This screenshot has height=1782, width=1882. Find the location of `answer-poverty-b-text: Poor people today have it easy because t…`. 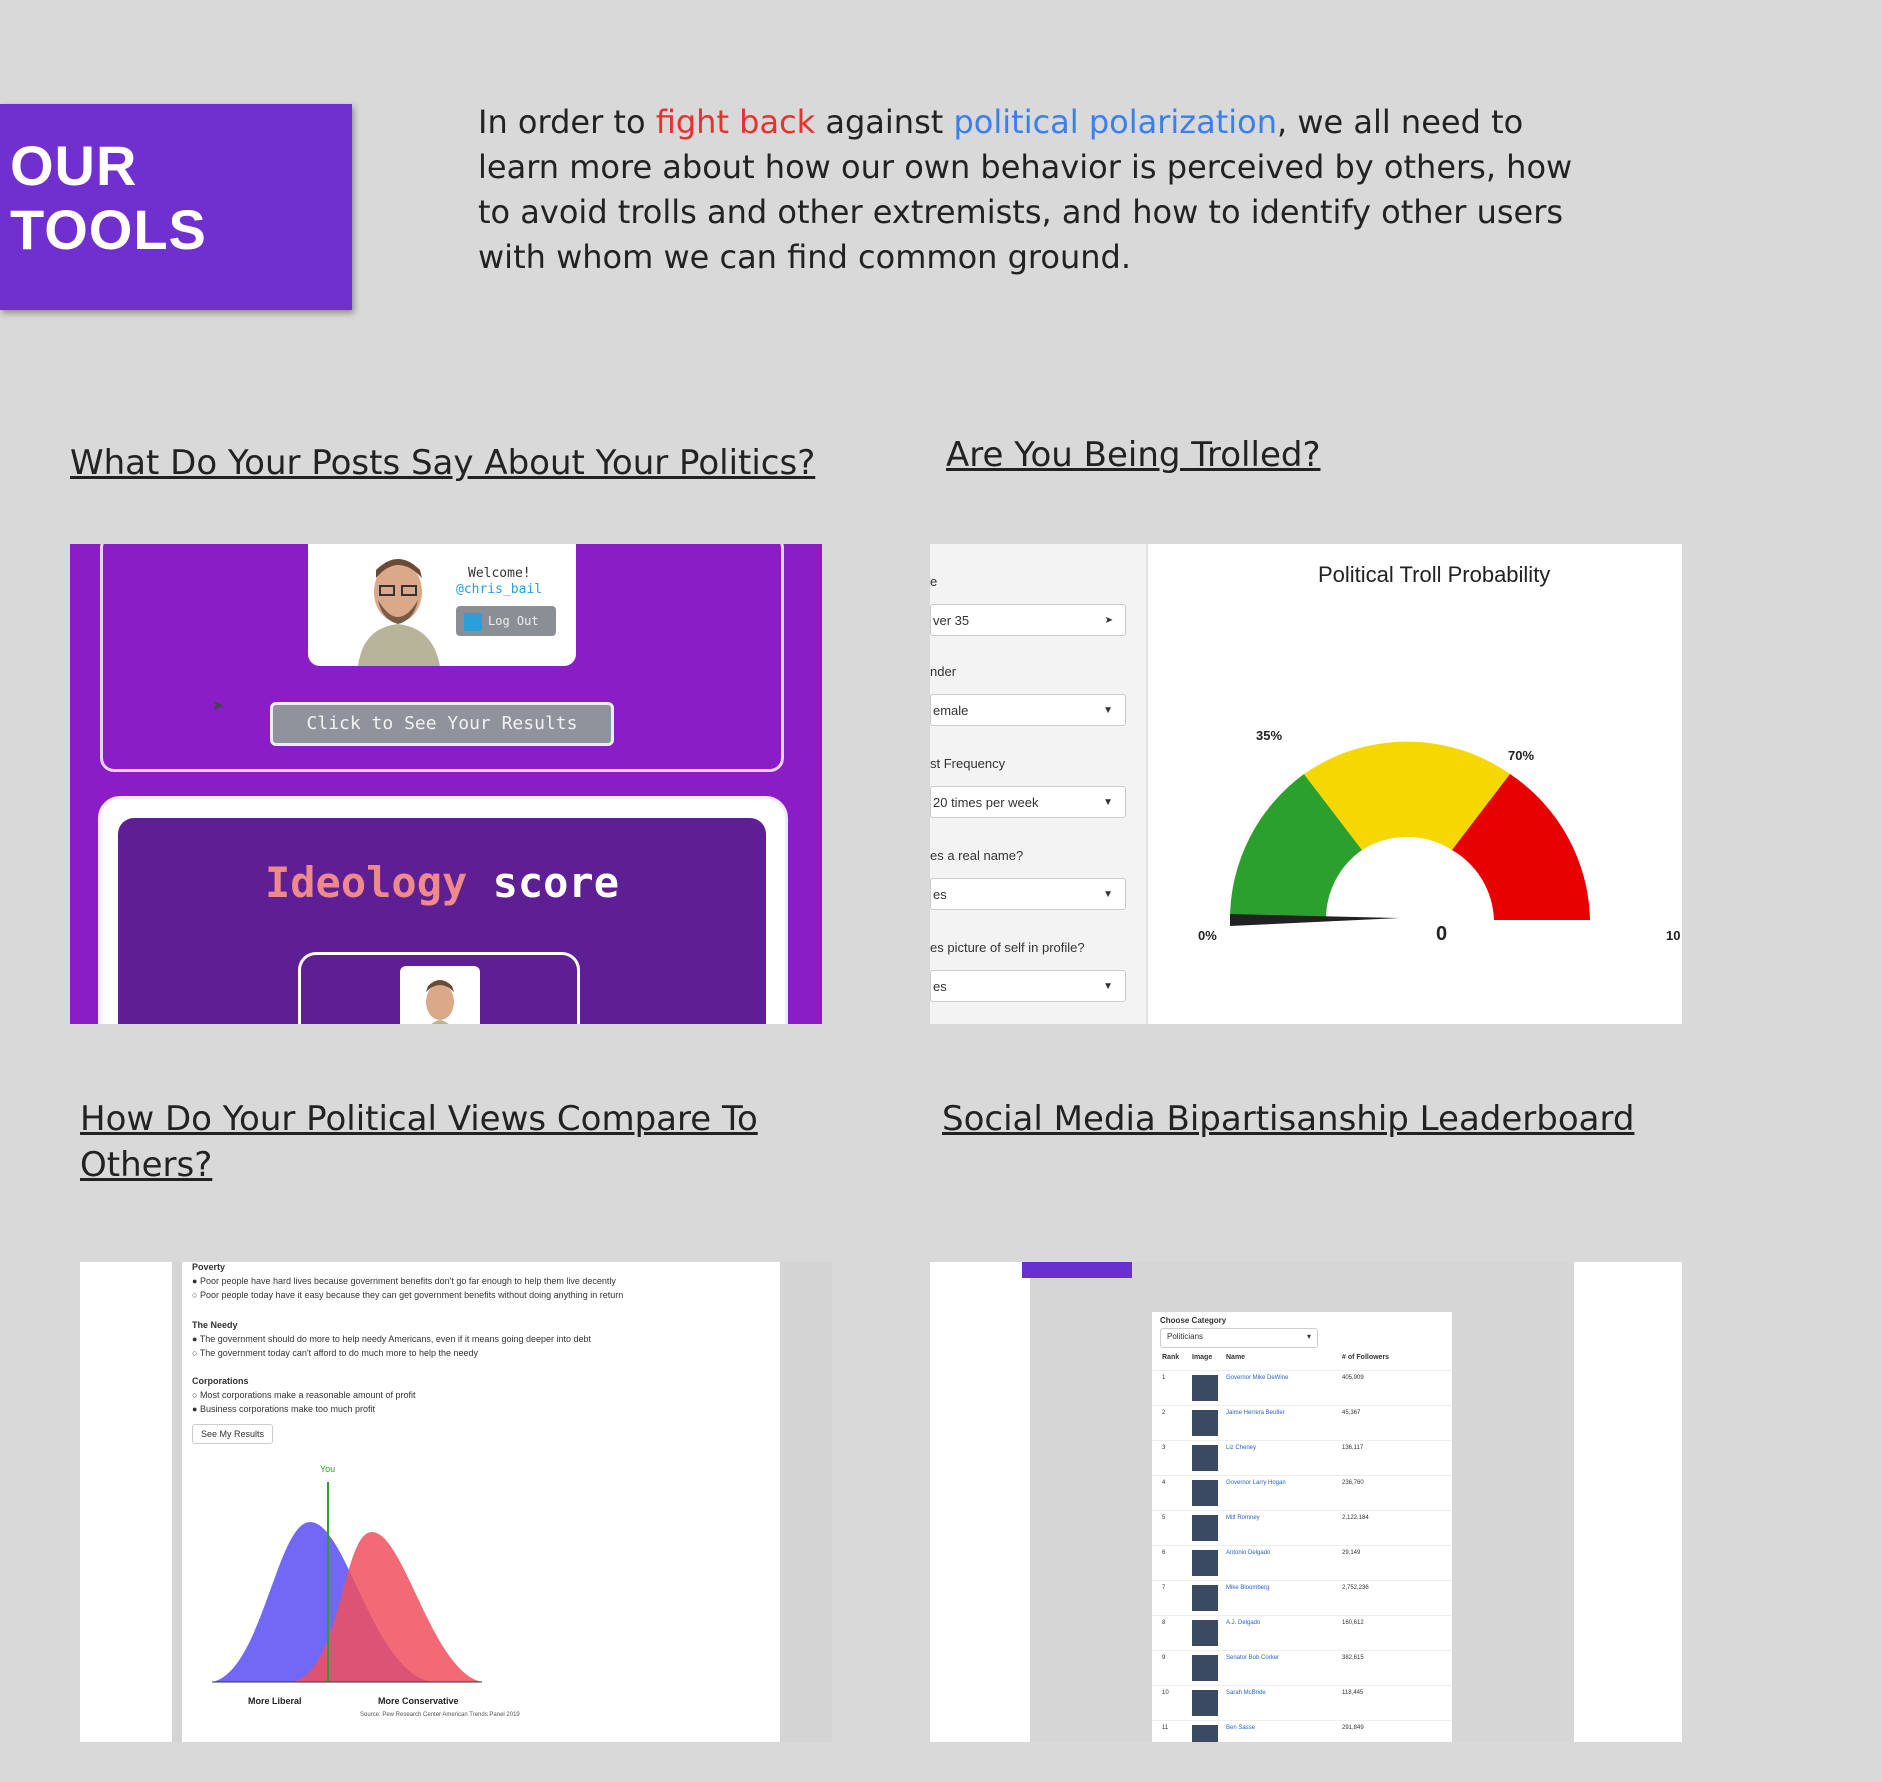

answer-poverty-b-text: Poor people today have it easy because t… is located at coordinates (411, 1295).